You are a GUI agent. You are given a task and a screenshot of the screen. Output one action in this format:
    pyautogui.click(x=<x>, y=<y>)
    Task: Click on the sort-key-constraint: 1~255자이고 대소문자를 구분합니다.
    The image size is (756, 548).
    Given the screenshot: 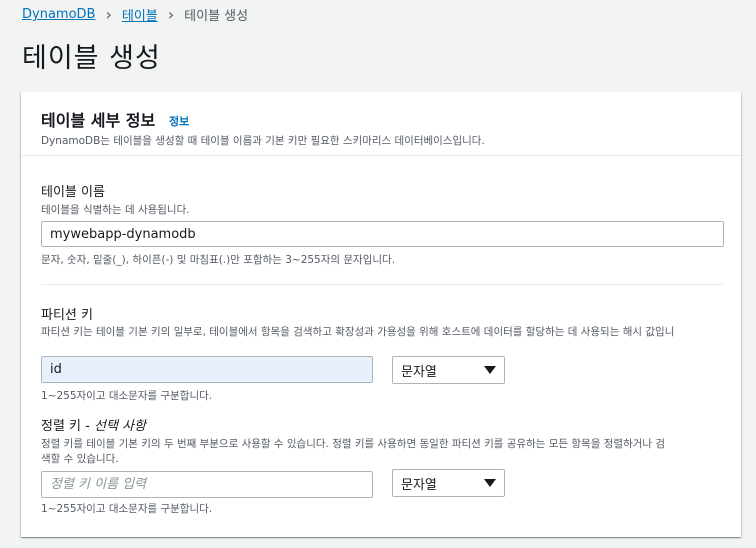 What is the action you would take?
    pyautogui.click(x=127, y=509)
    